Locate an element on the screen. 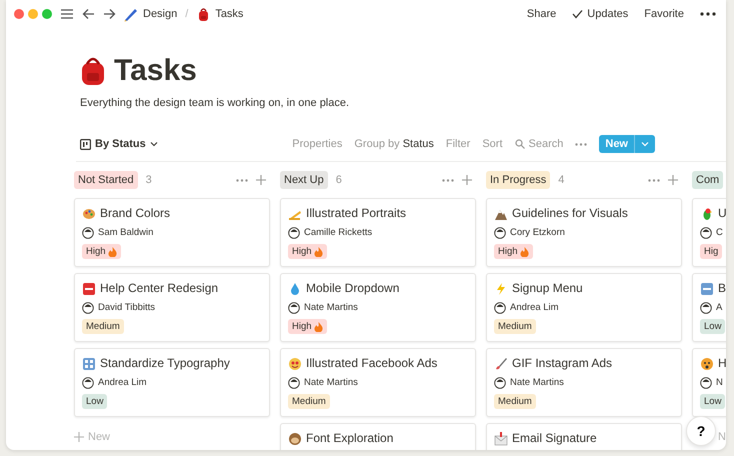 This screenshot has width=734, height=456. palette-icon is located at coordinates (89, 213).